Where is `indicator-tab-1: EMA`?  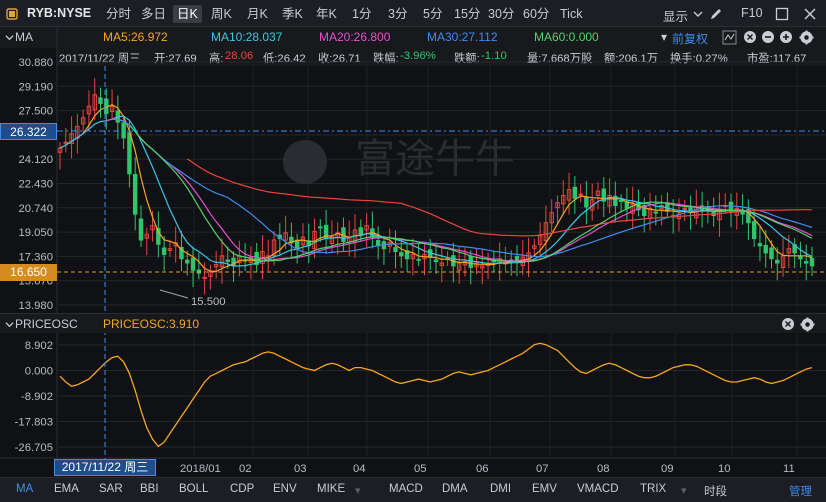
indicator-tab-1: EMA is located at coordinates (66, 489).